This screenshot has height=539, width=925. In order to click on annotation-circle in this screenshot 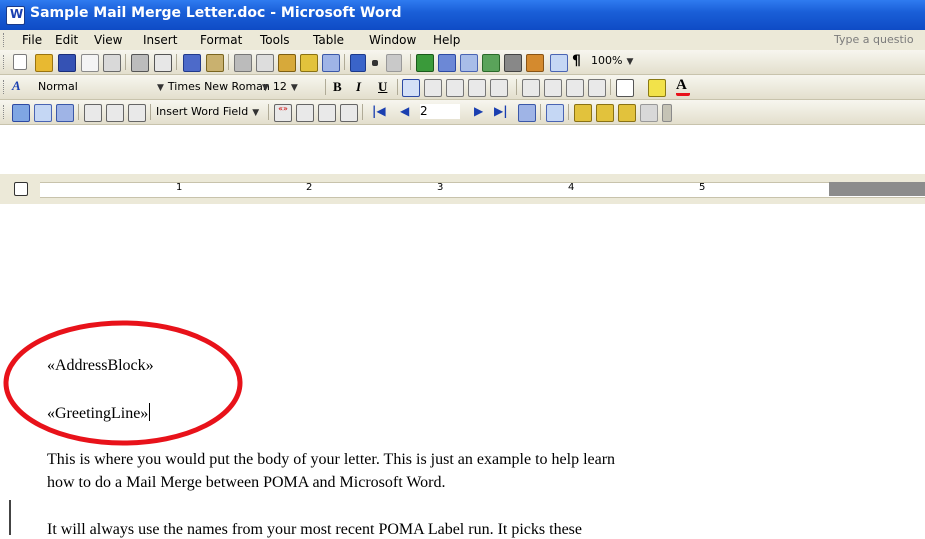, I will do `click(123, 383)`.